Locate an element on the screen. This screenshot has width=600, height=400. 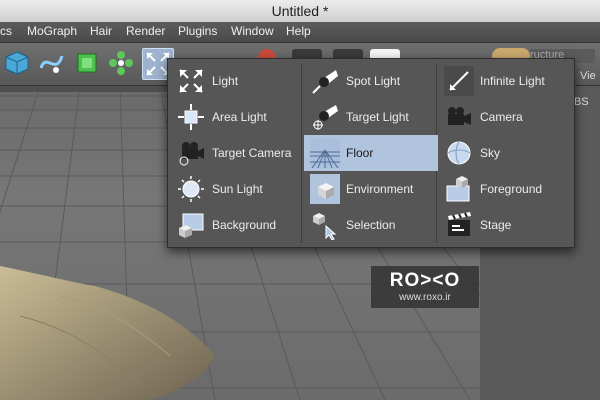
watermark-url: www.roxo.ir is located at coordinates (425, 297).